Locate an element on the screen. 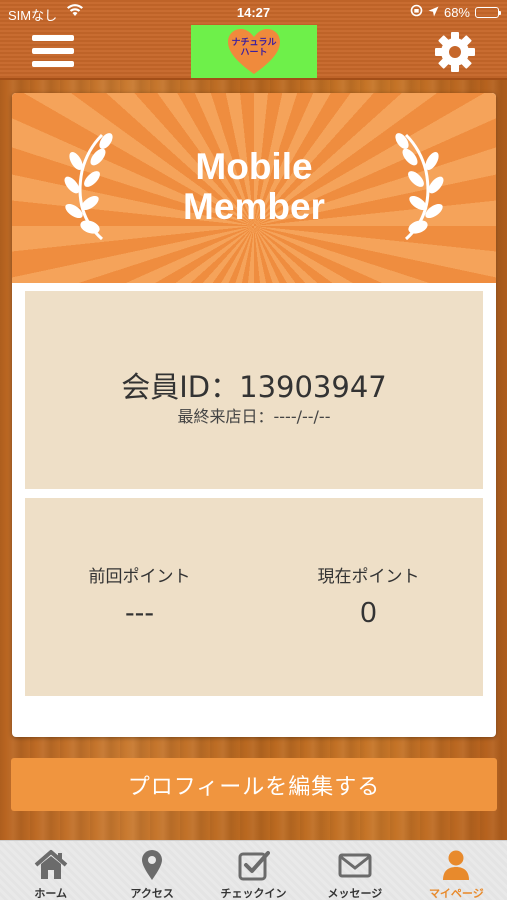 The height and width of the screenshot is (900, 507). logo-text: ナチュラル ハート is located at coordinates (254, 47).